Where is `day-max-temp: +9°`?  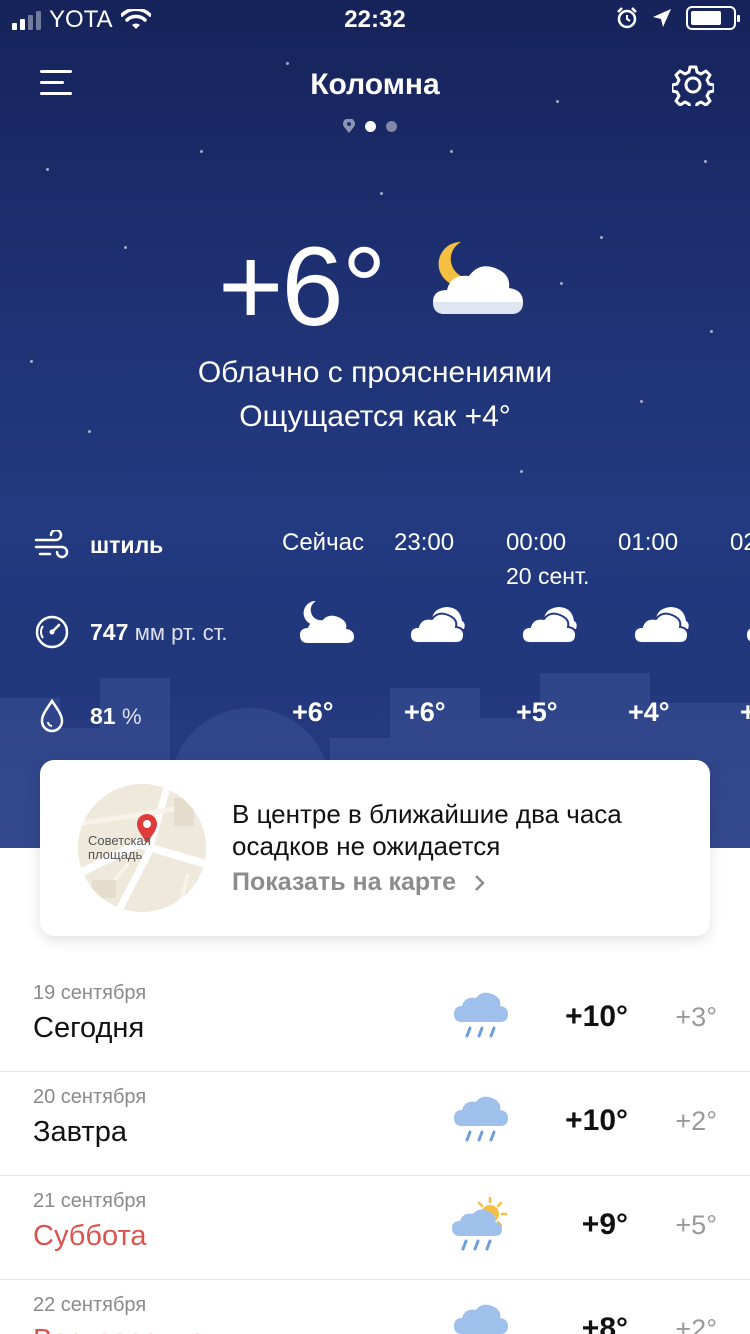 day-max-temp: +9° is located at coordinates (604, 1224).